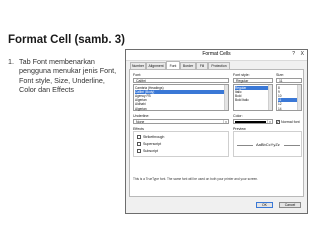 This screenshot has width=320, height=240. What do you see at coordinates (139, 137) in the screenshot?
I see `strikethrough-checkbox` at bounding box center [139, 137].